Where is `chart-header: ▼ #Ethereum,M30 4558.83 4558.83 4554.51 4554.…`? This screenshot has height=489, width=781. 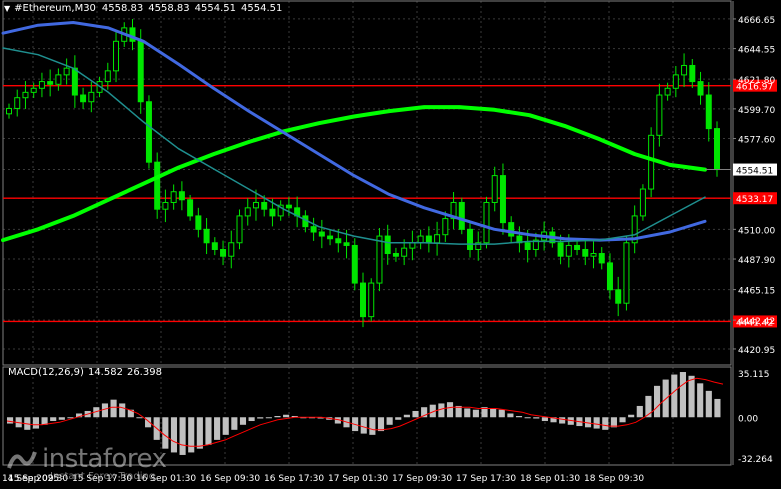
chart-header: ▼ #Ethereum,M30 4558.83 4558.83 4554.51 4554.… is located at coordinates (145, 8).